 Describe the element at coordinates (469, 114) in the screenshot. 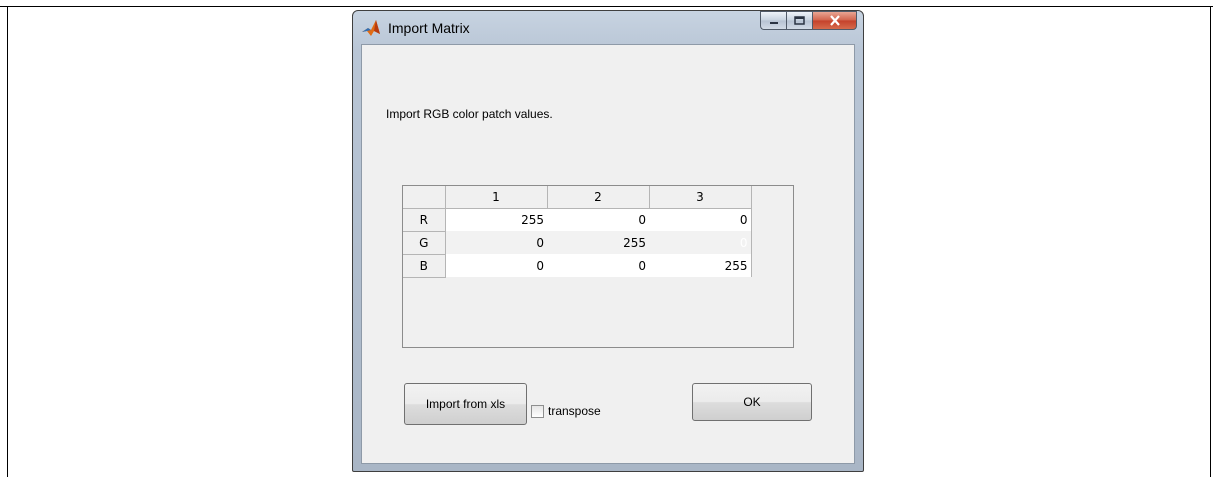

I see `instruction-text: Import RGB color patch values.` at that location.